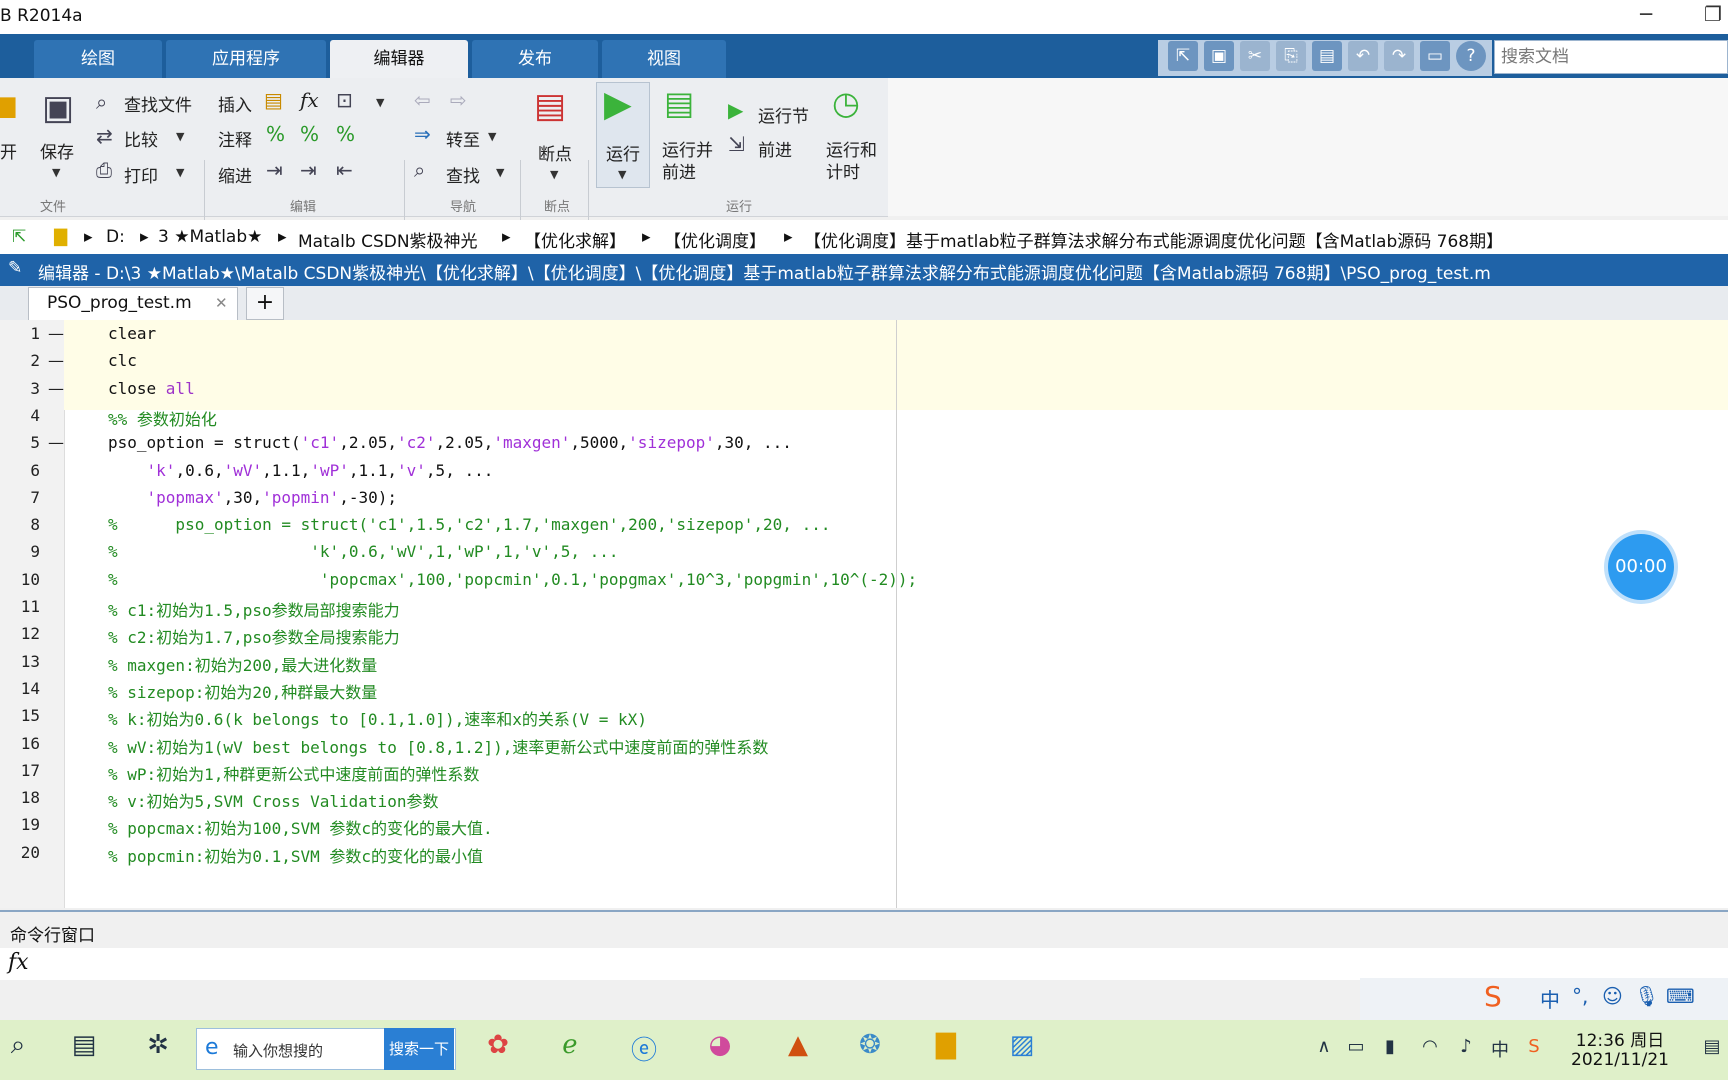 The height and width of the screenshot is (1080, 1728). I want to click on app-pinwheel-icon: ✲, so click(158, 1045).